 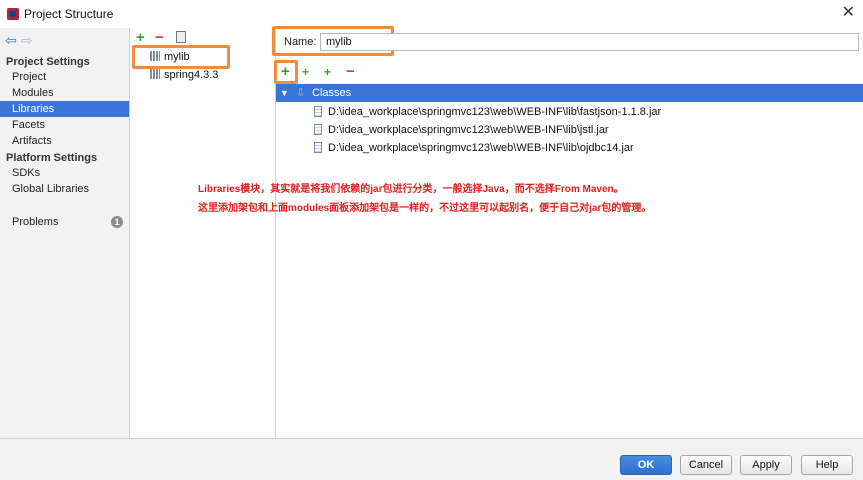 I want to click on library-name: mylib, so click(x=177, y=57).